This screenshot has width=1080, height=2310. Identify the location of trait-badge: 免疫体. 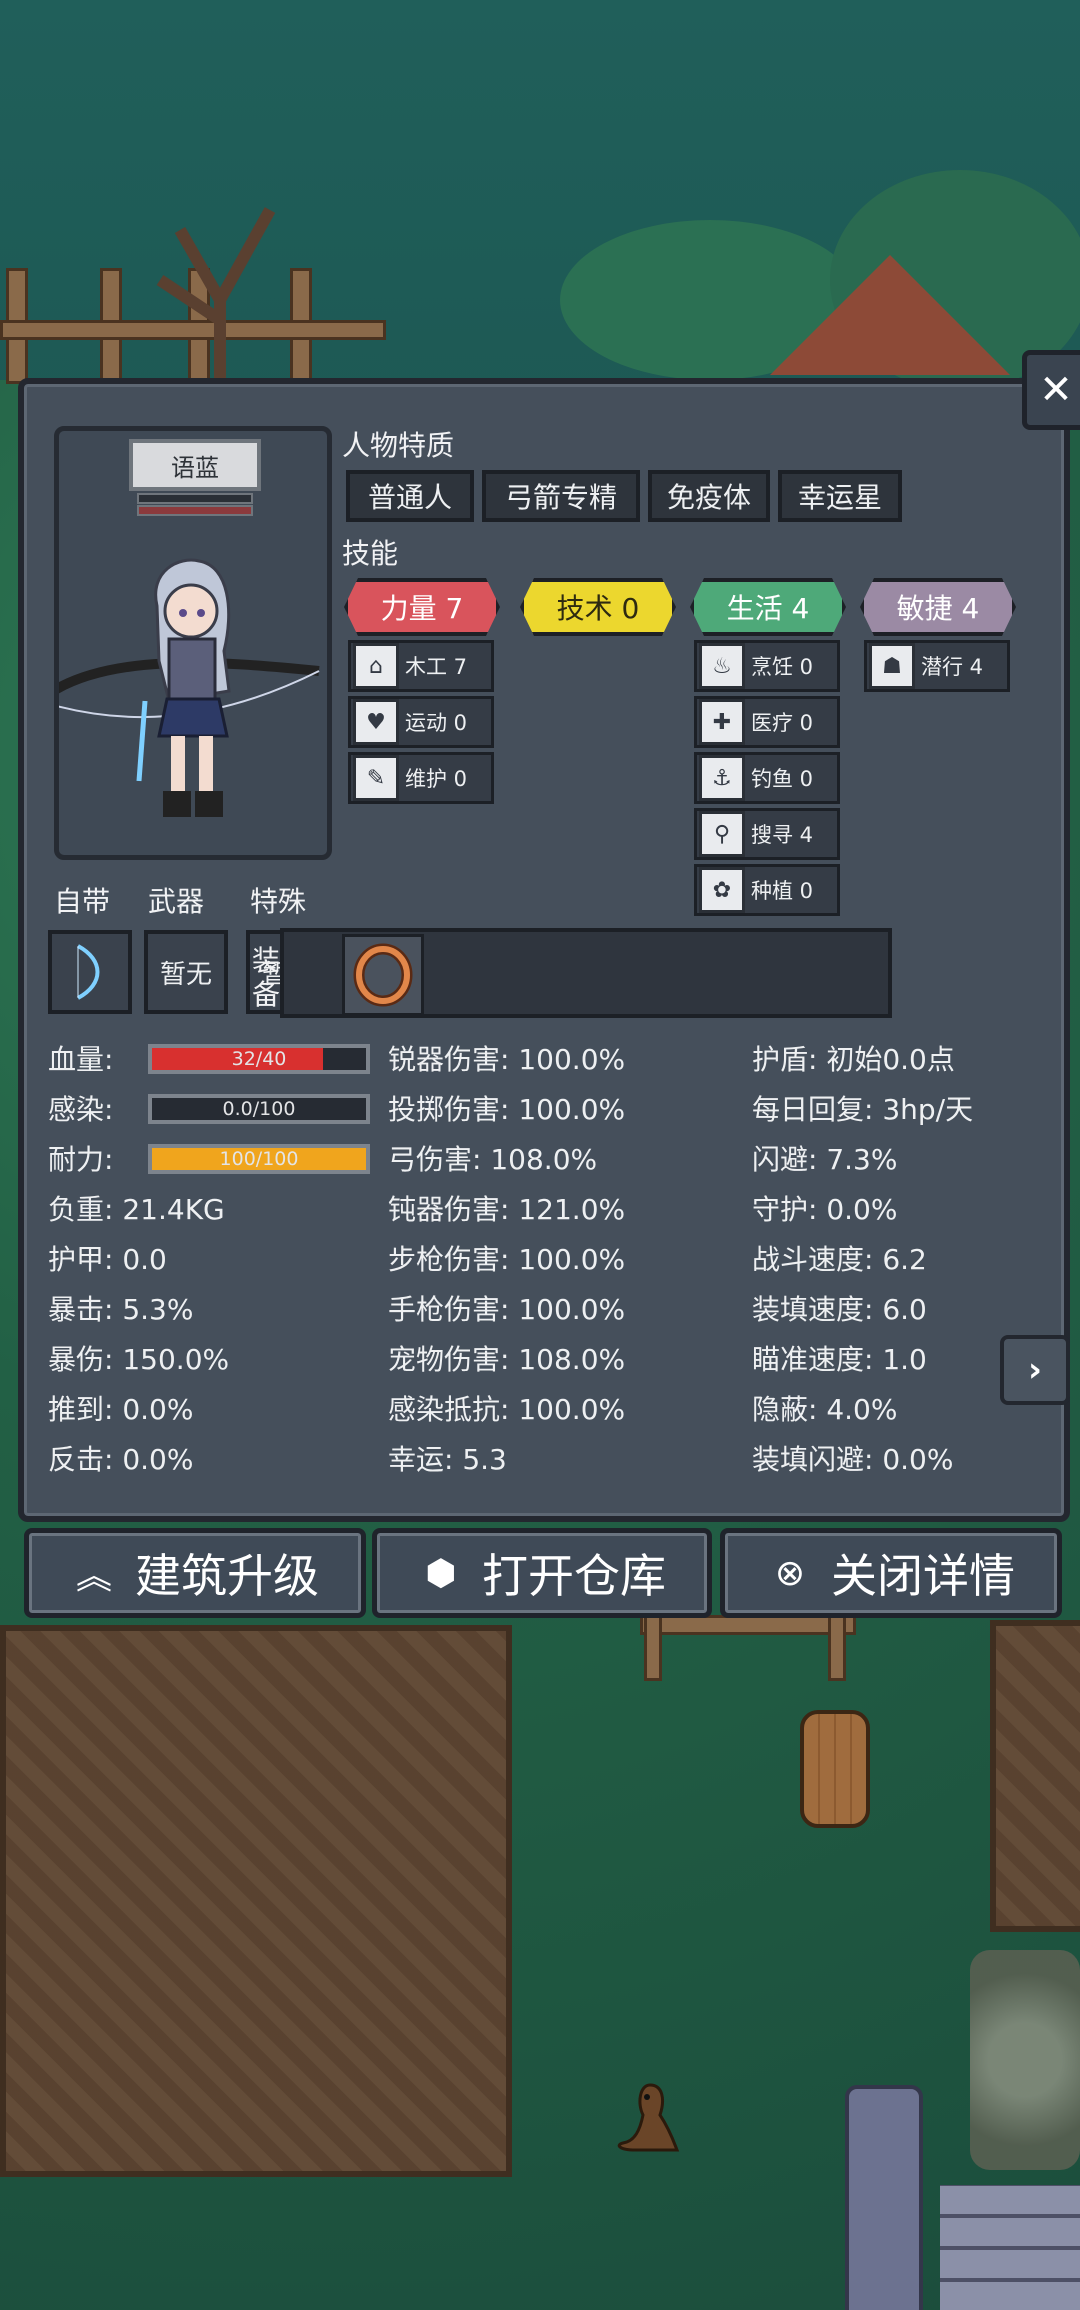
(709, 496).